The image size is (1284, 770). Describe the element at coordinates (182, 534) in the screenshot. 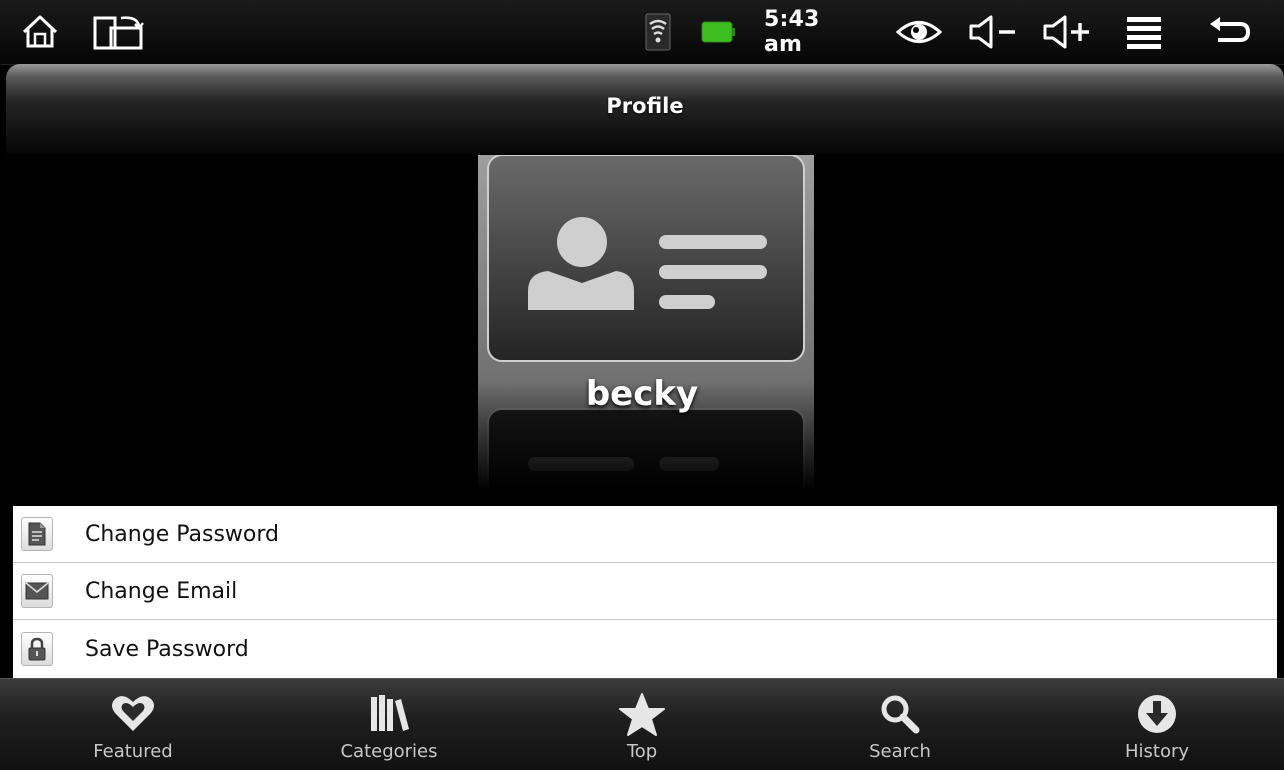

I see `option-label: Change Password` at that location.